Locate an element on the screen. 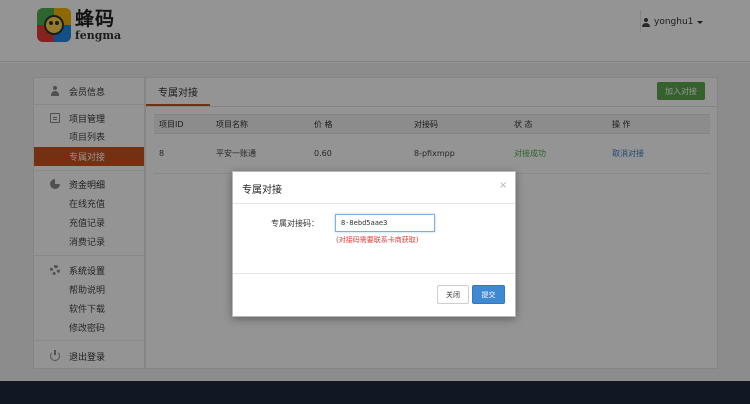 The width and height of the screenshot is (750, 404). code-hint: (对接码需要联系卡商获取) is located at coordinates (377, 240).